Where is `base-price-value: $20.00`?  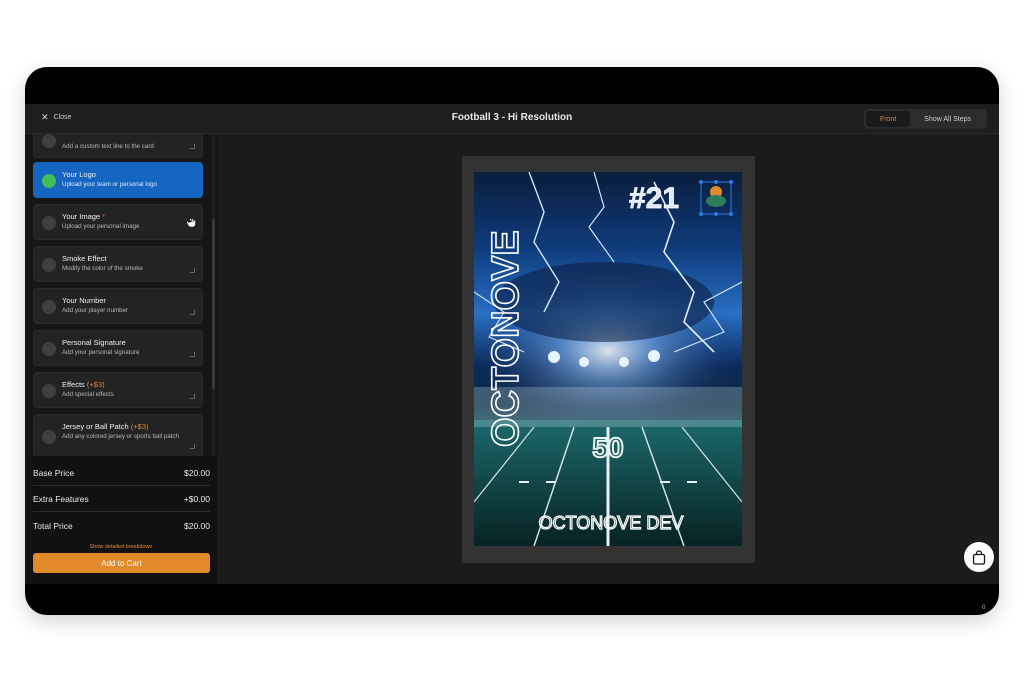
base-price-value: $20.00 is located at coordinates (197, 472).